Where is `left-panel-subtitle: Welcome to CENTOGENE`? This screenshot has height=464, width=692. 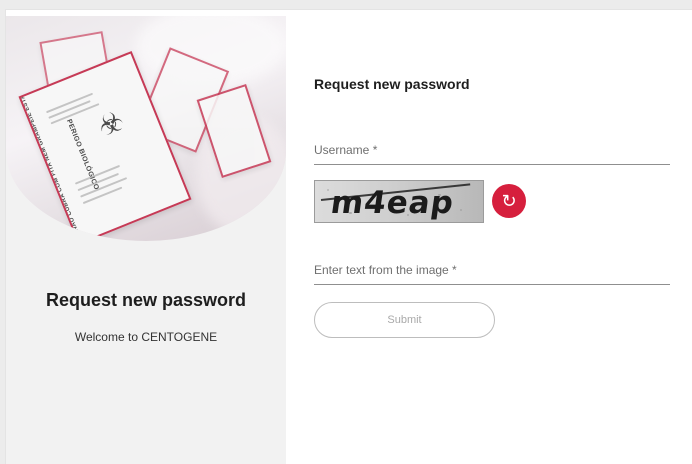 left-panel-subtitle: Welcome to CENTOGENE is located at coordinates (146, 337).